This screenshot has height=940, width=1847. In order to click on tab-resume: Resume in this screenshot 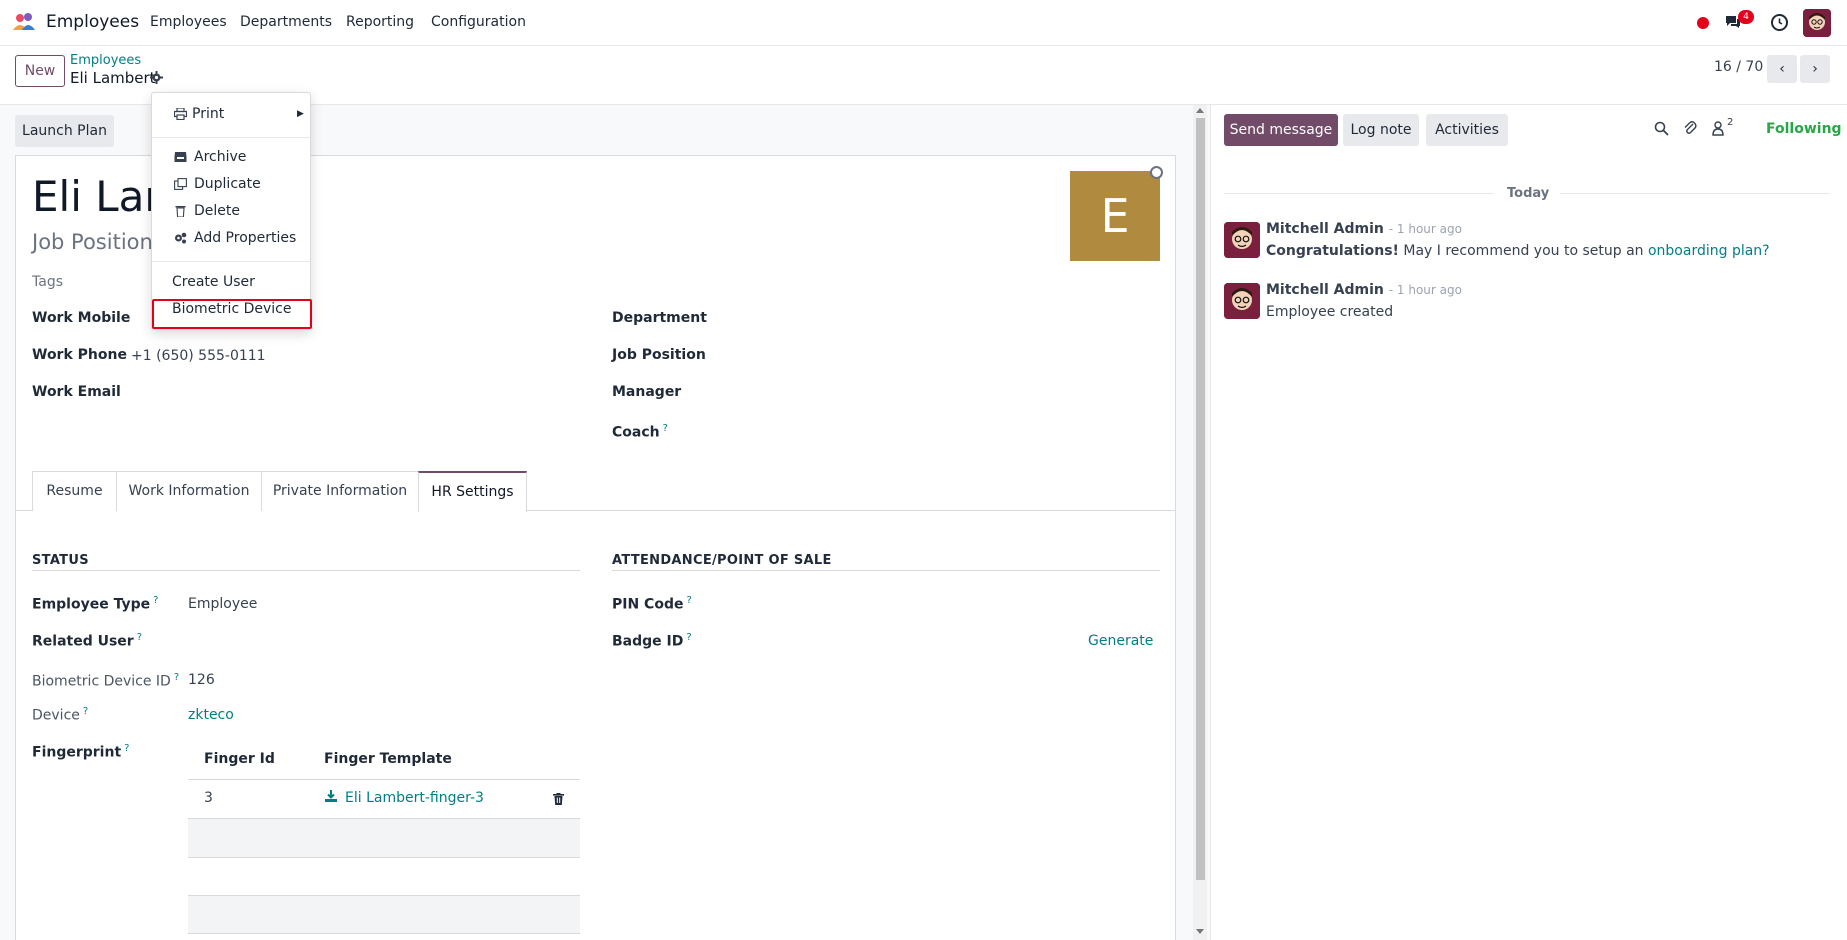, I will do `click(74, 491)`.